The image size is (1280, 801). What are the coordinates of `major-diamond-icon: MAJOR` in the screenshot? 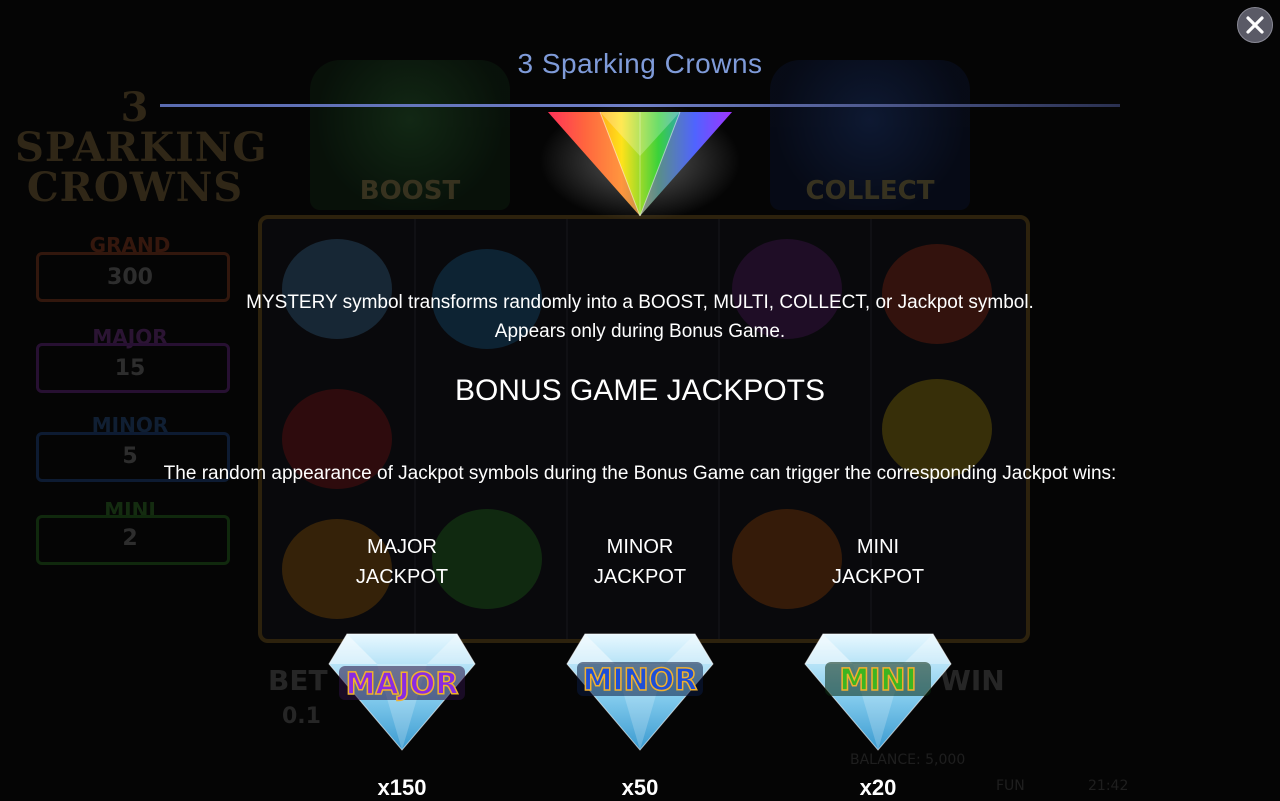 It's located at (402, 692).